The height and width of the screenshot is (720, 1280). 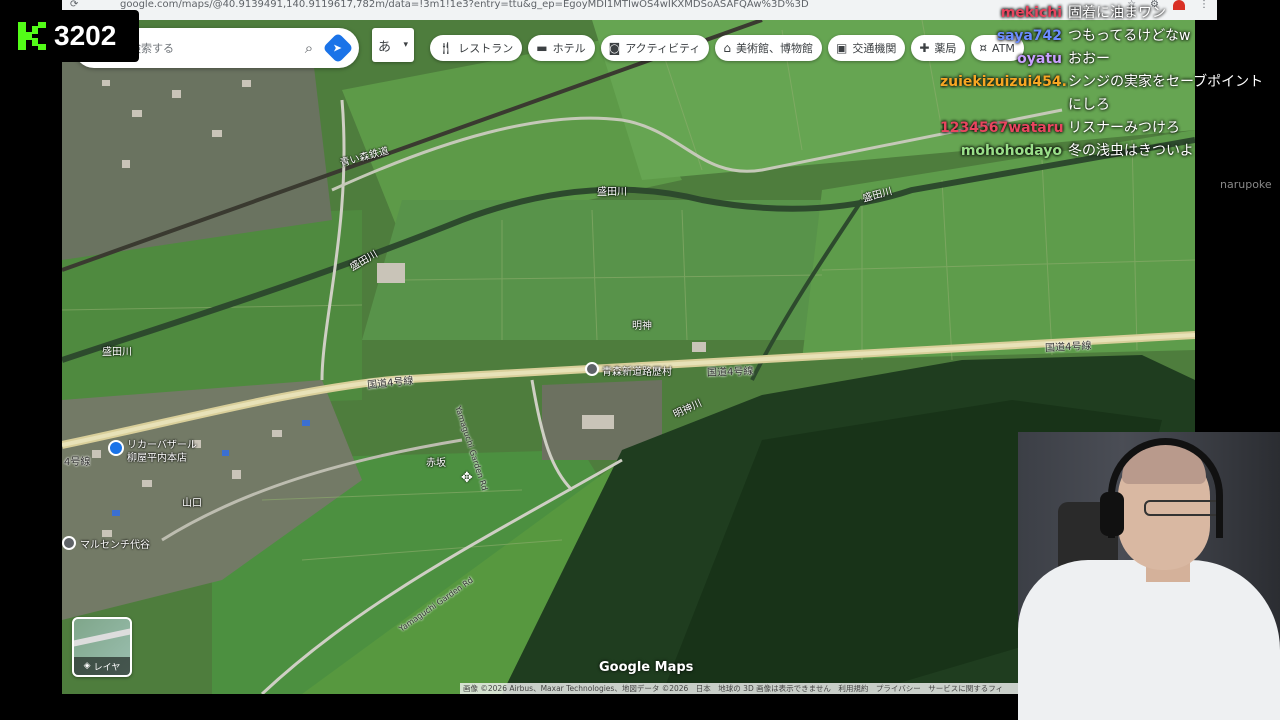 I want to click on chat-message: 1234567wataru リスナーみつけろ, so click(x=1110, y=128).